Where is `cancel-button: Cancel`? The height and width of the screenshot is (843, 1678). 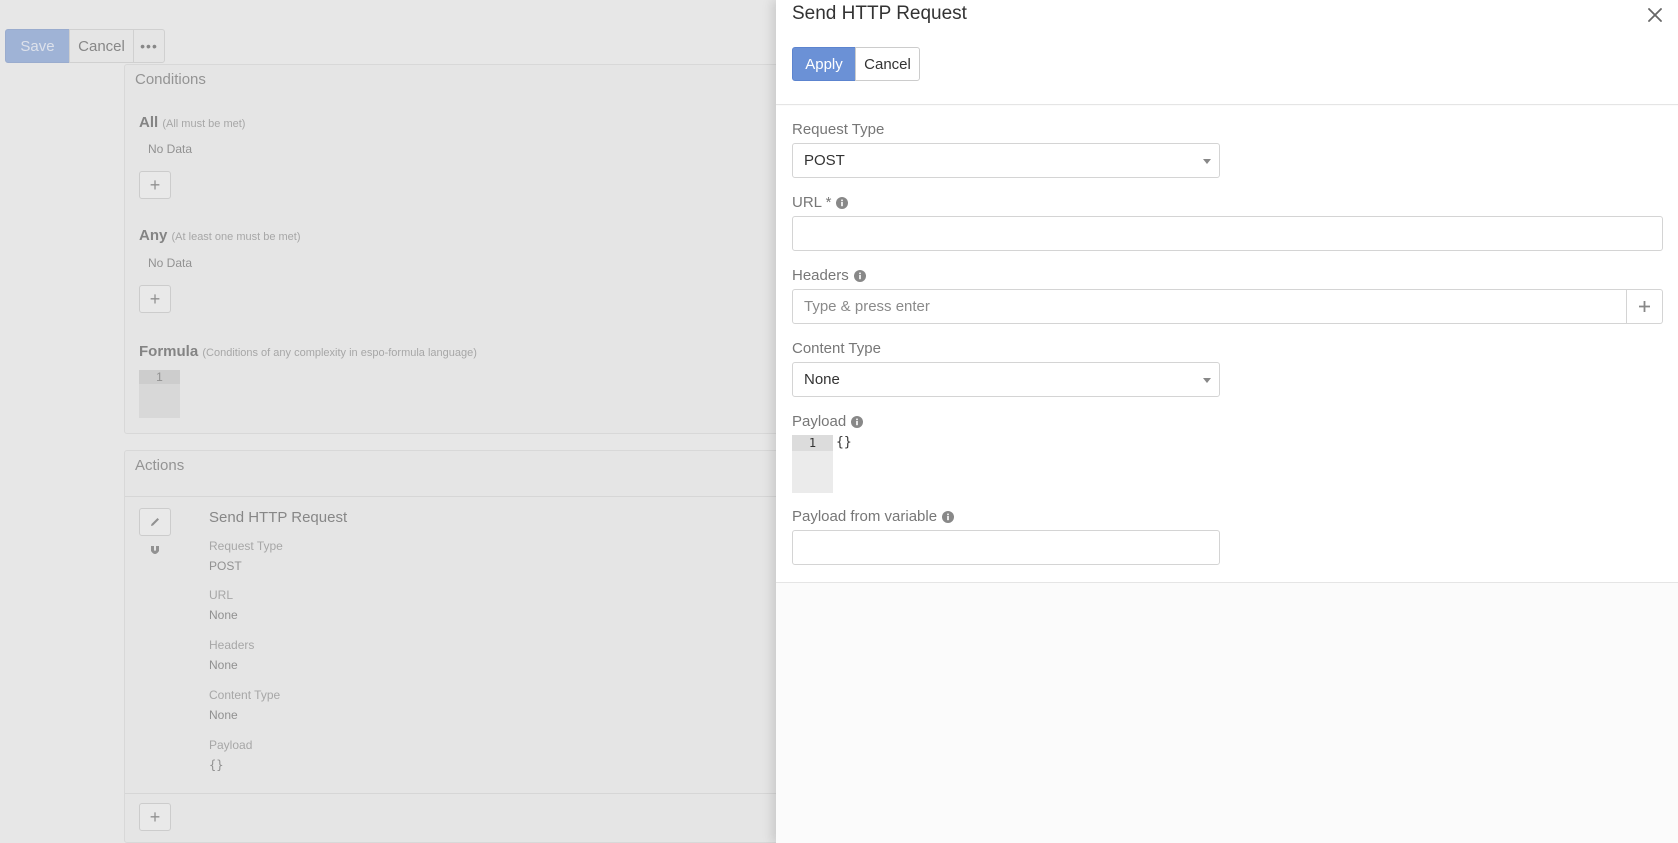 cancel-button: Cancel is located at coordinates (887, 64).